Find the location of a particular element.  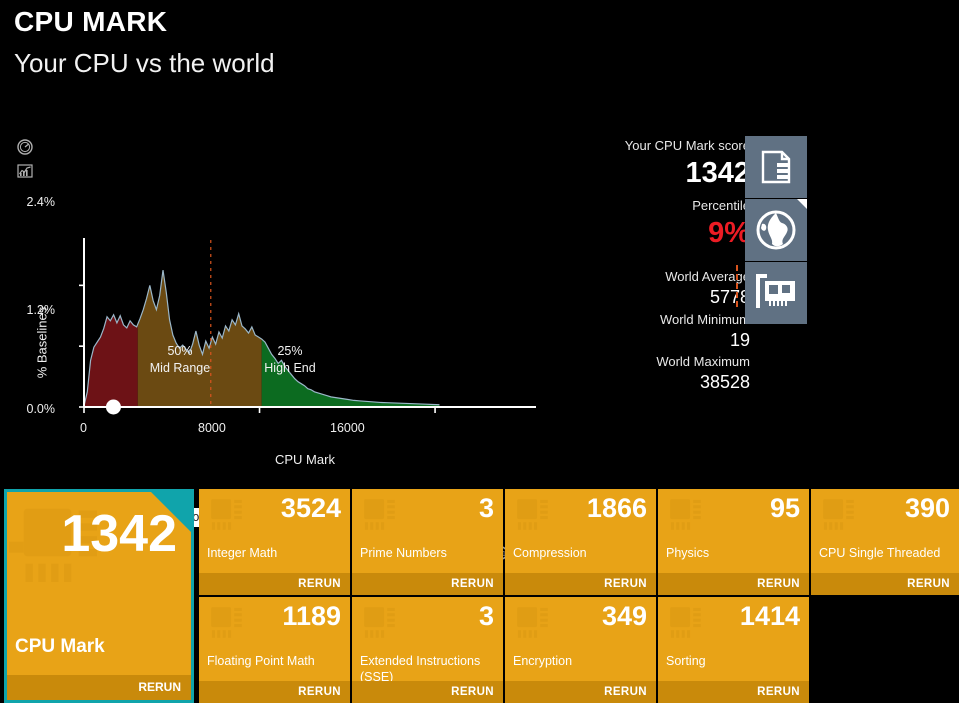

y-tick-2: 2.4% is located at coordinates (41, 202).